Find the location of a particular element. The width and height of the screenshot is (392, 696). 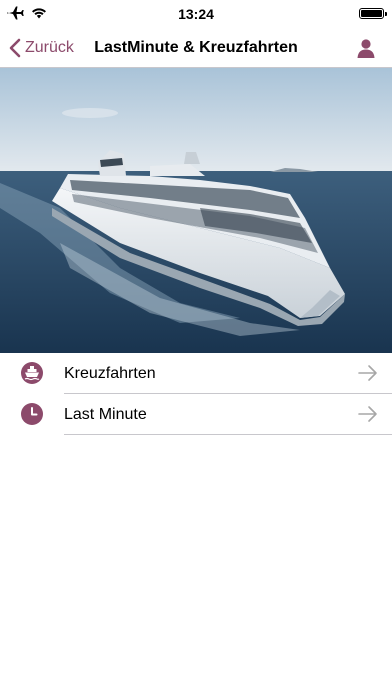

page-title: LastMinute & Kreuzfahrten is located at coordinates (196, 47).